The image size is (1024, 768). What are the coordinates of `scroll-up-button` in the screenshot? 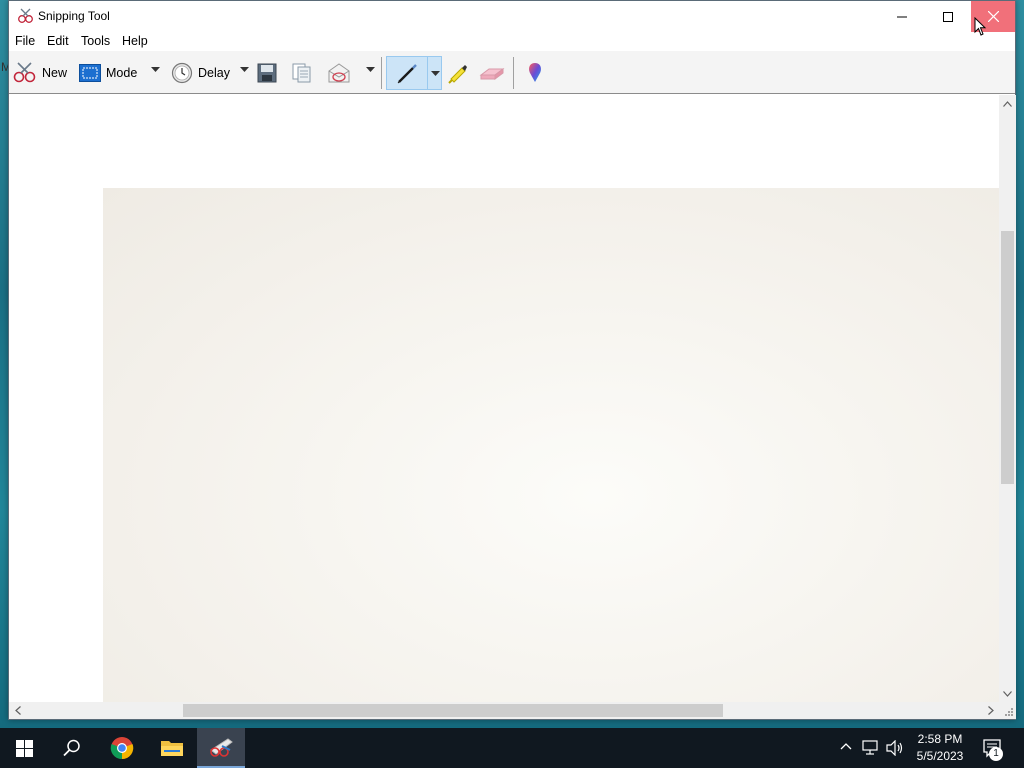 It's located at (1007, 103).